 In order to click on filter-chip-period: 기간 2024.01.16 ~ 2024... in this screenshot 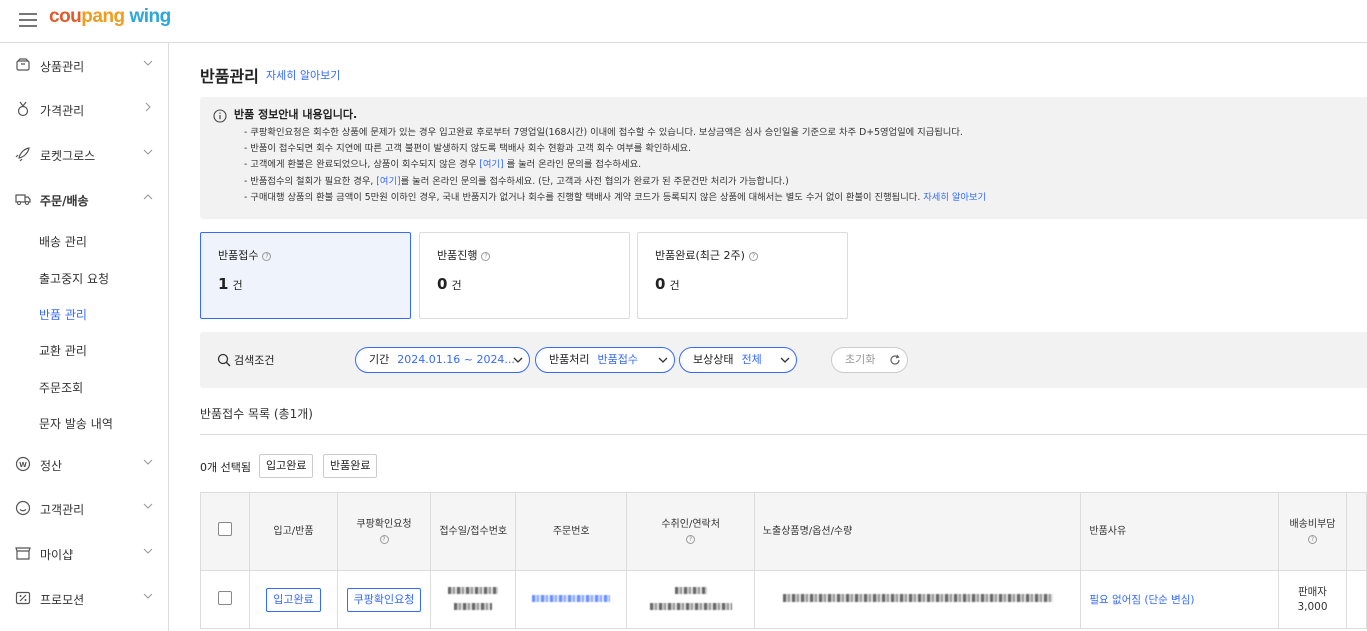, I will do `click(442, 360)`.